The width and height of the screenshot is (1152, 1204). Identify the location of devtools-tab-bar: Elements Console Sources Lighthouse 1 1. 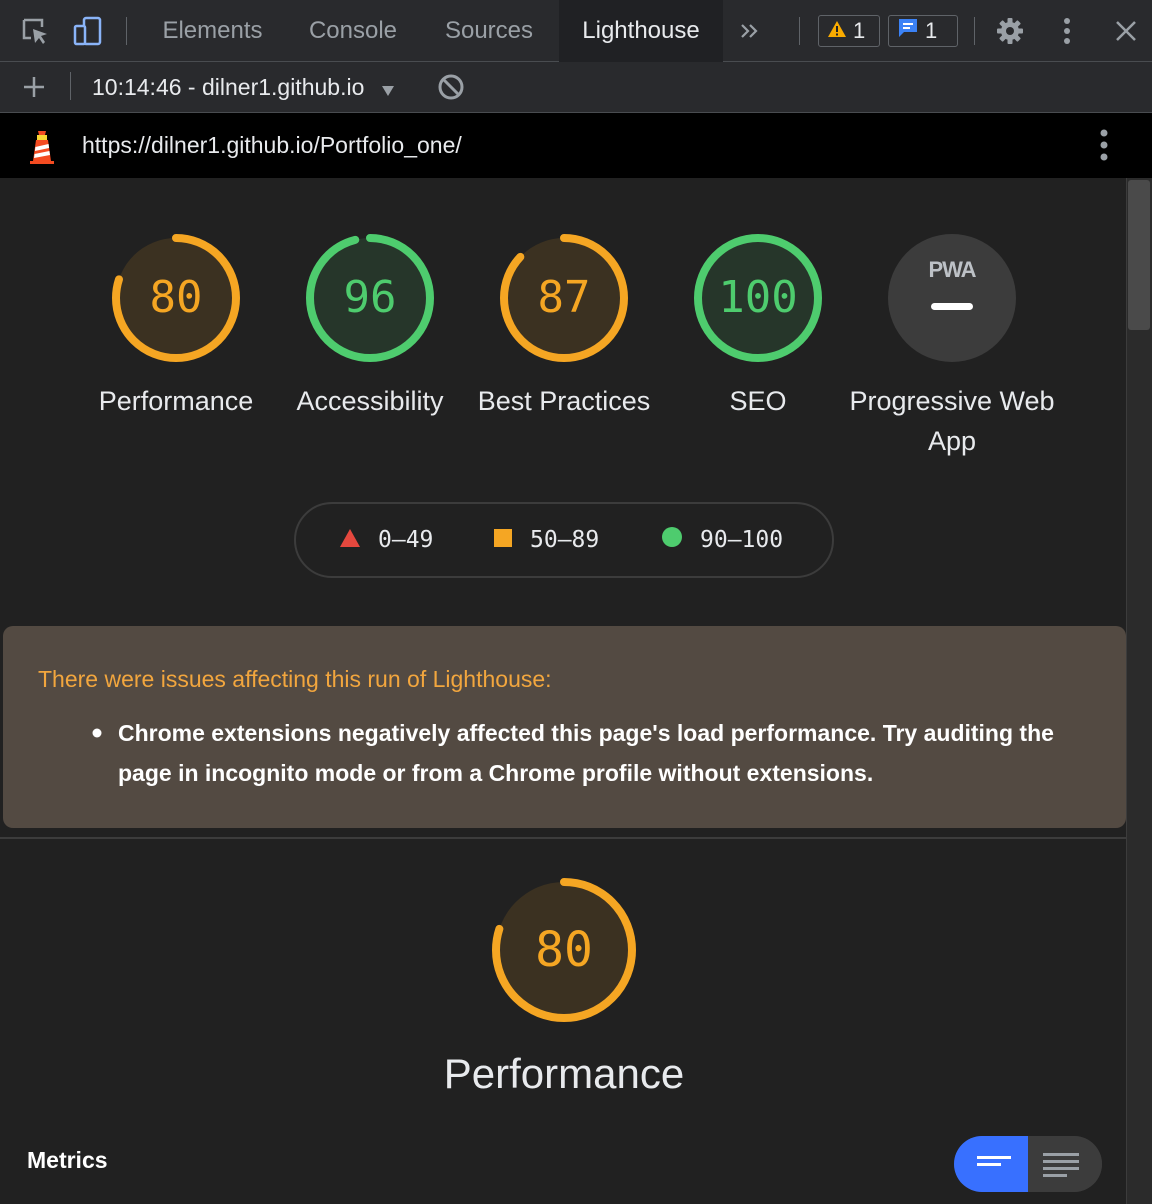
(576, 31).